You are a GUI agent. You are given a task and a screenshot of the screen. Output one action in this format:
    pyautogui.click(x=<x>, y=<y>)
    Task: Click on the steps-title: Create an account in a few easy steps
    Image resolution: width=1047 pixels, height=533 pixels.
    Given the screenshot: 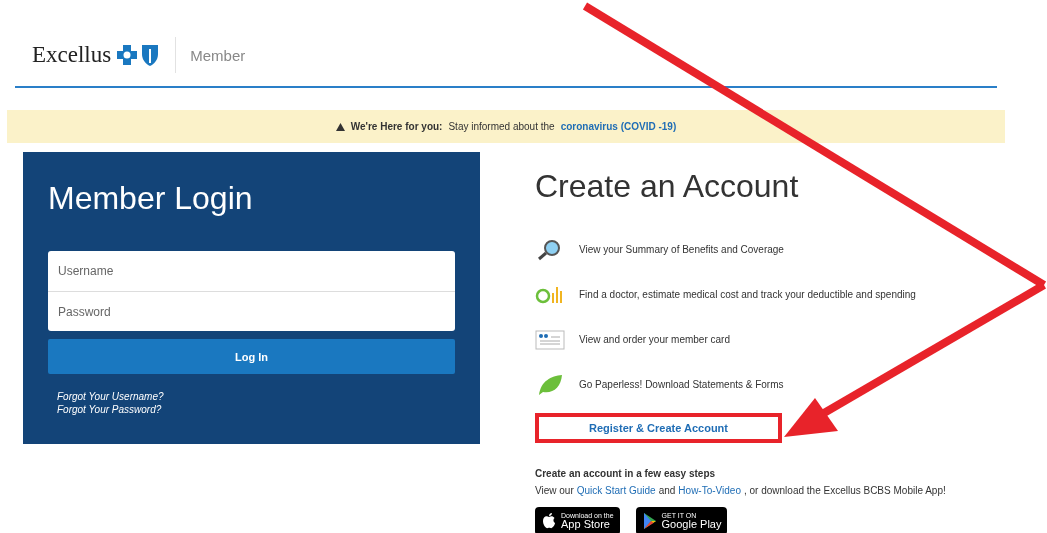 What is the action you would take?
    pyautogui.click(x=626, y=473)
    